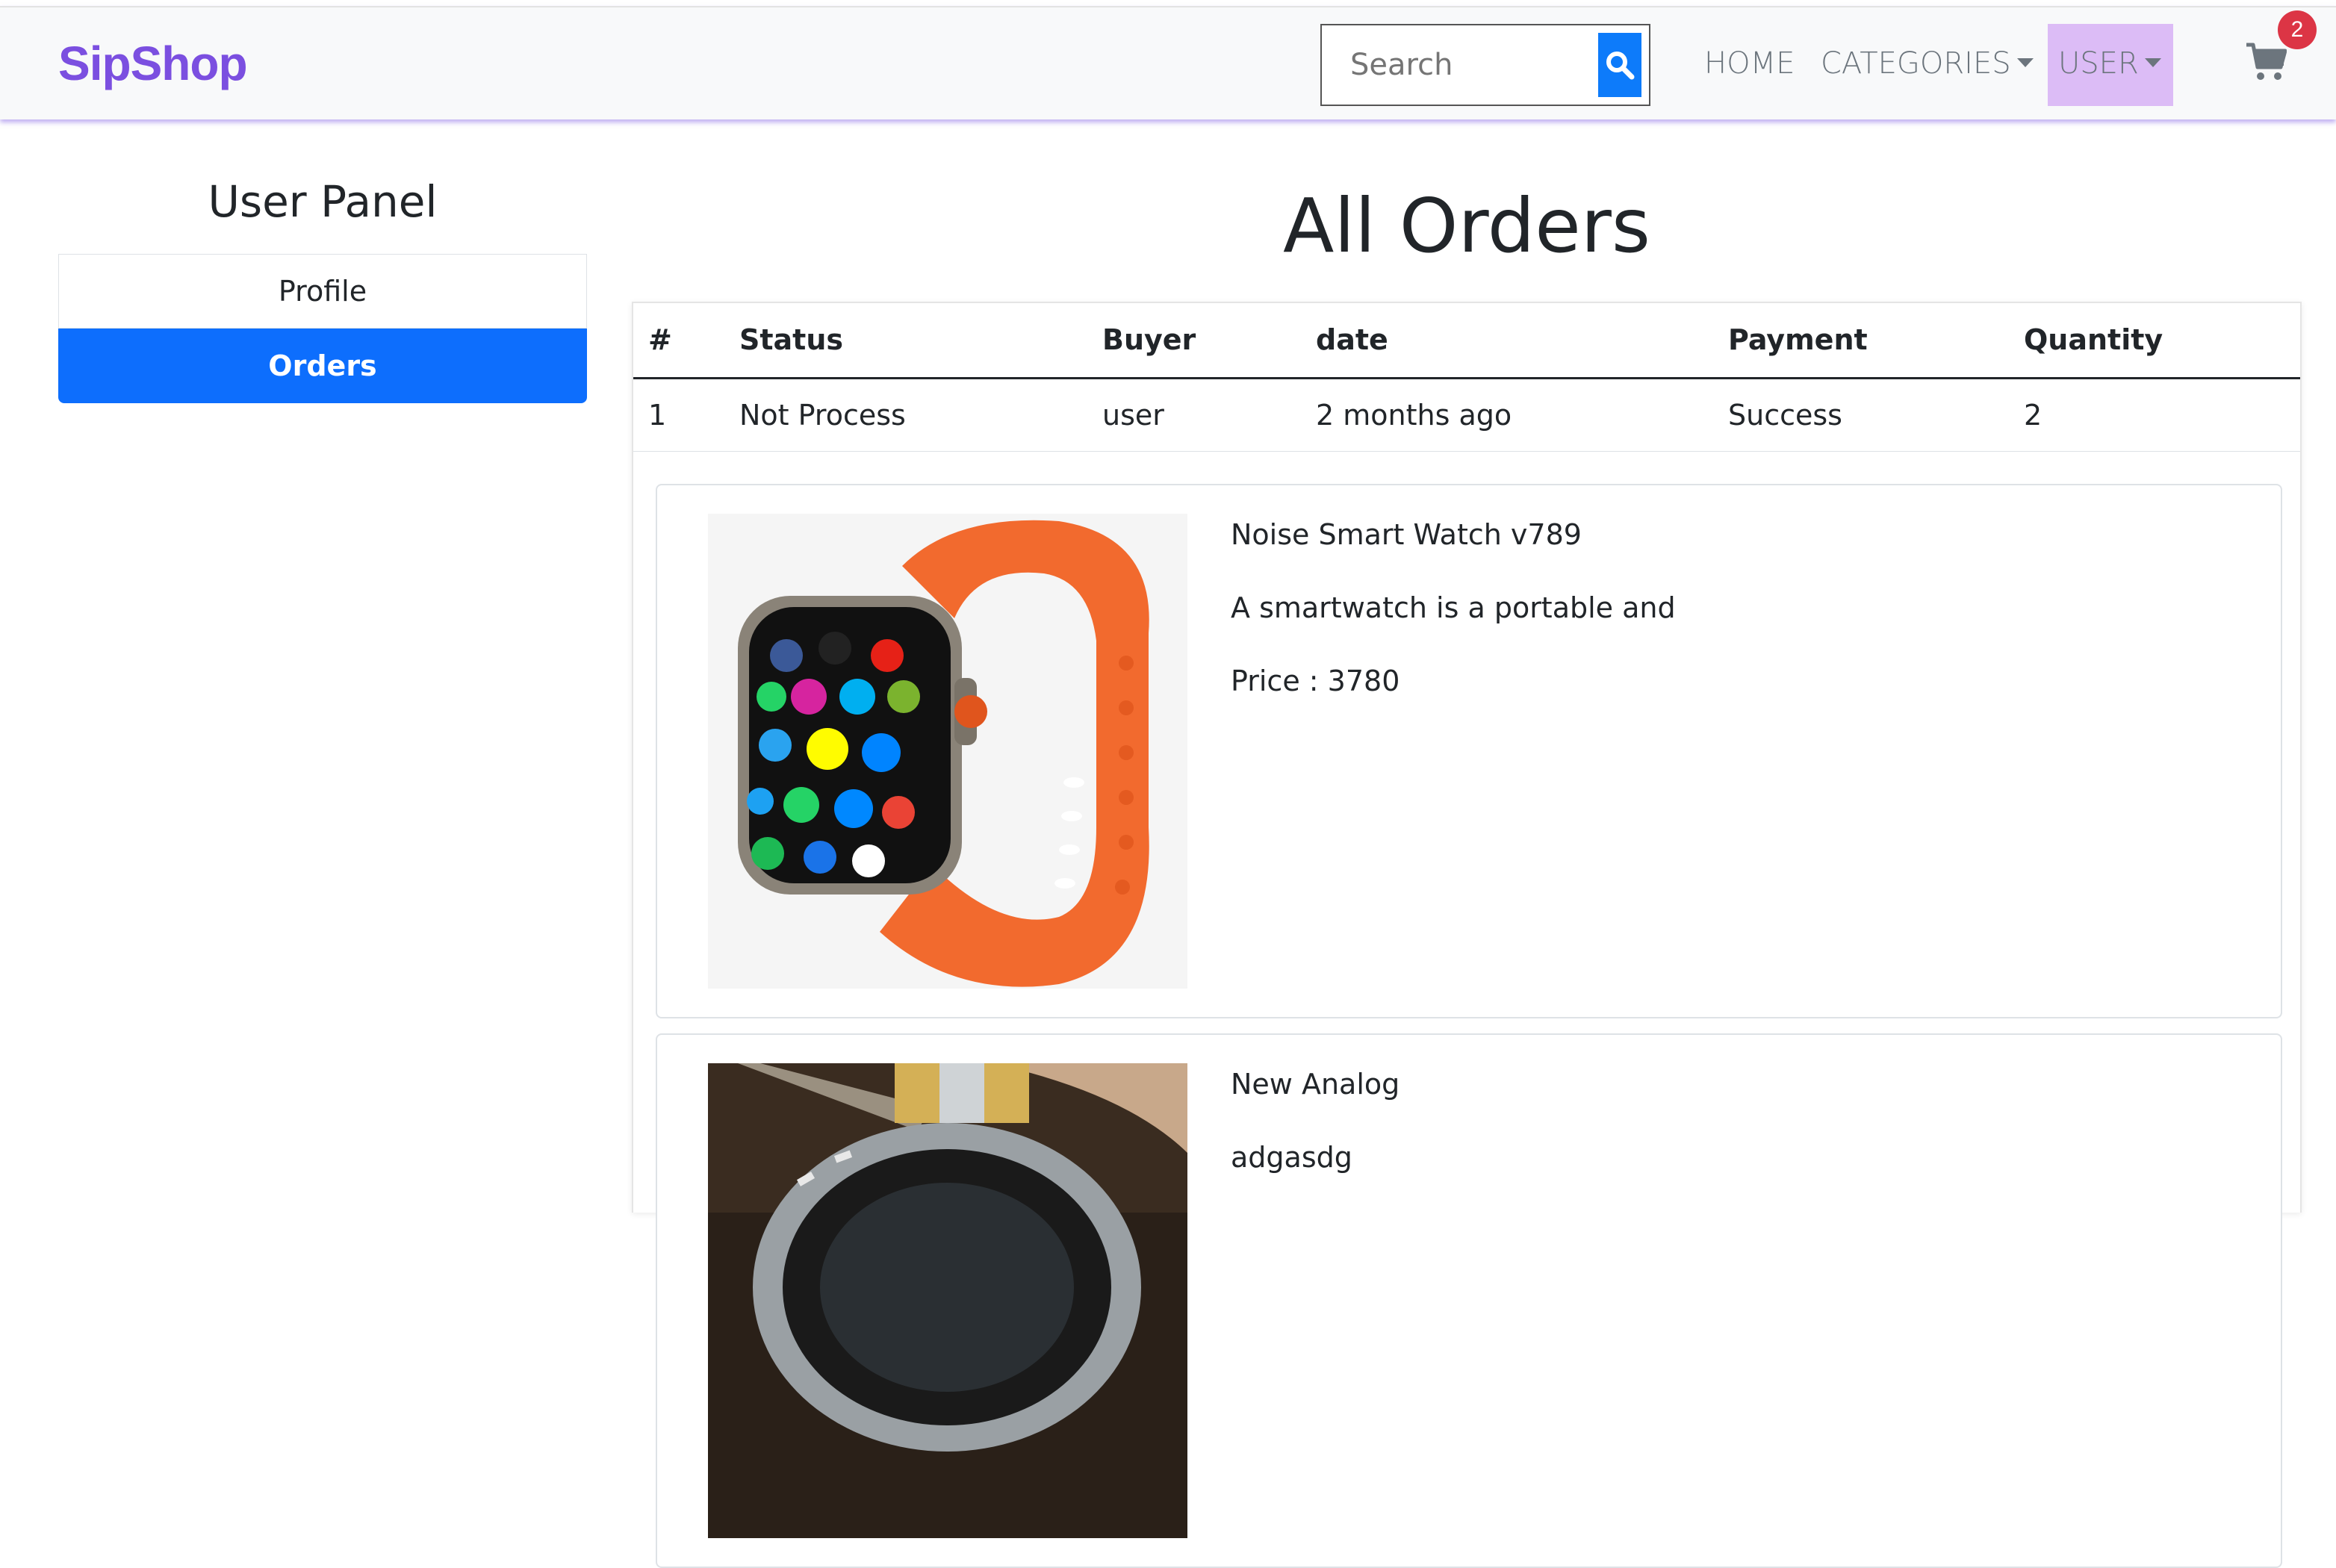 This screenshot has height=1568, width=2336. What do you see at coordinates (678, 415) in the screenshot?
I see `table-cell: 1` at bounding box center [678, 415].